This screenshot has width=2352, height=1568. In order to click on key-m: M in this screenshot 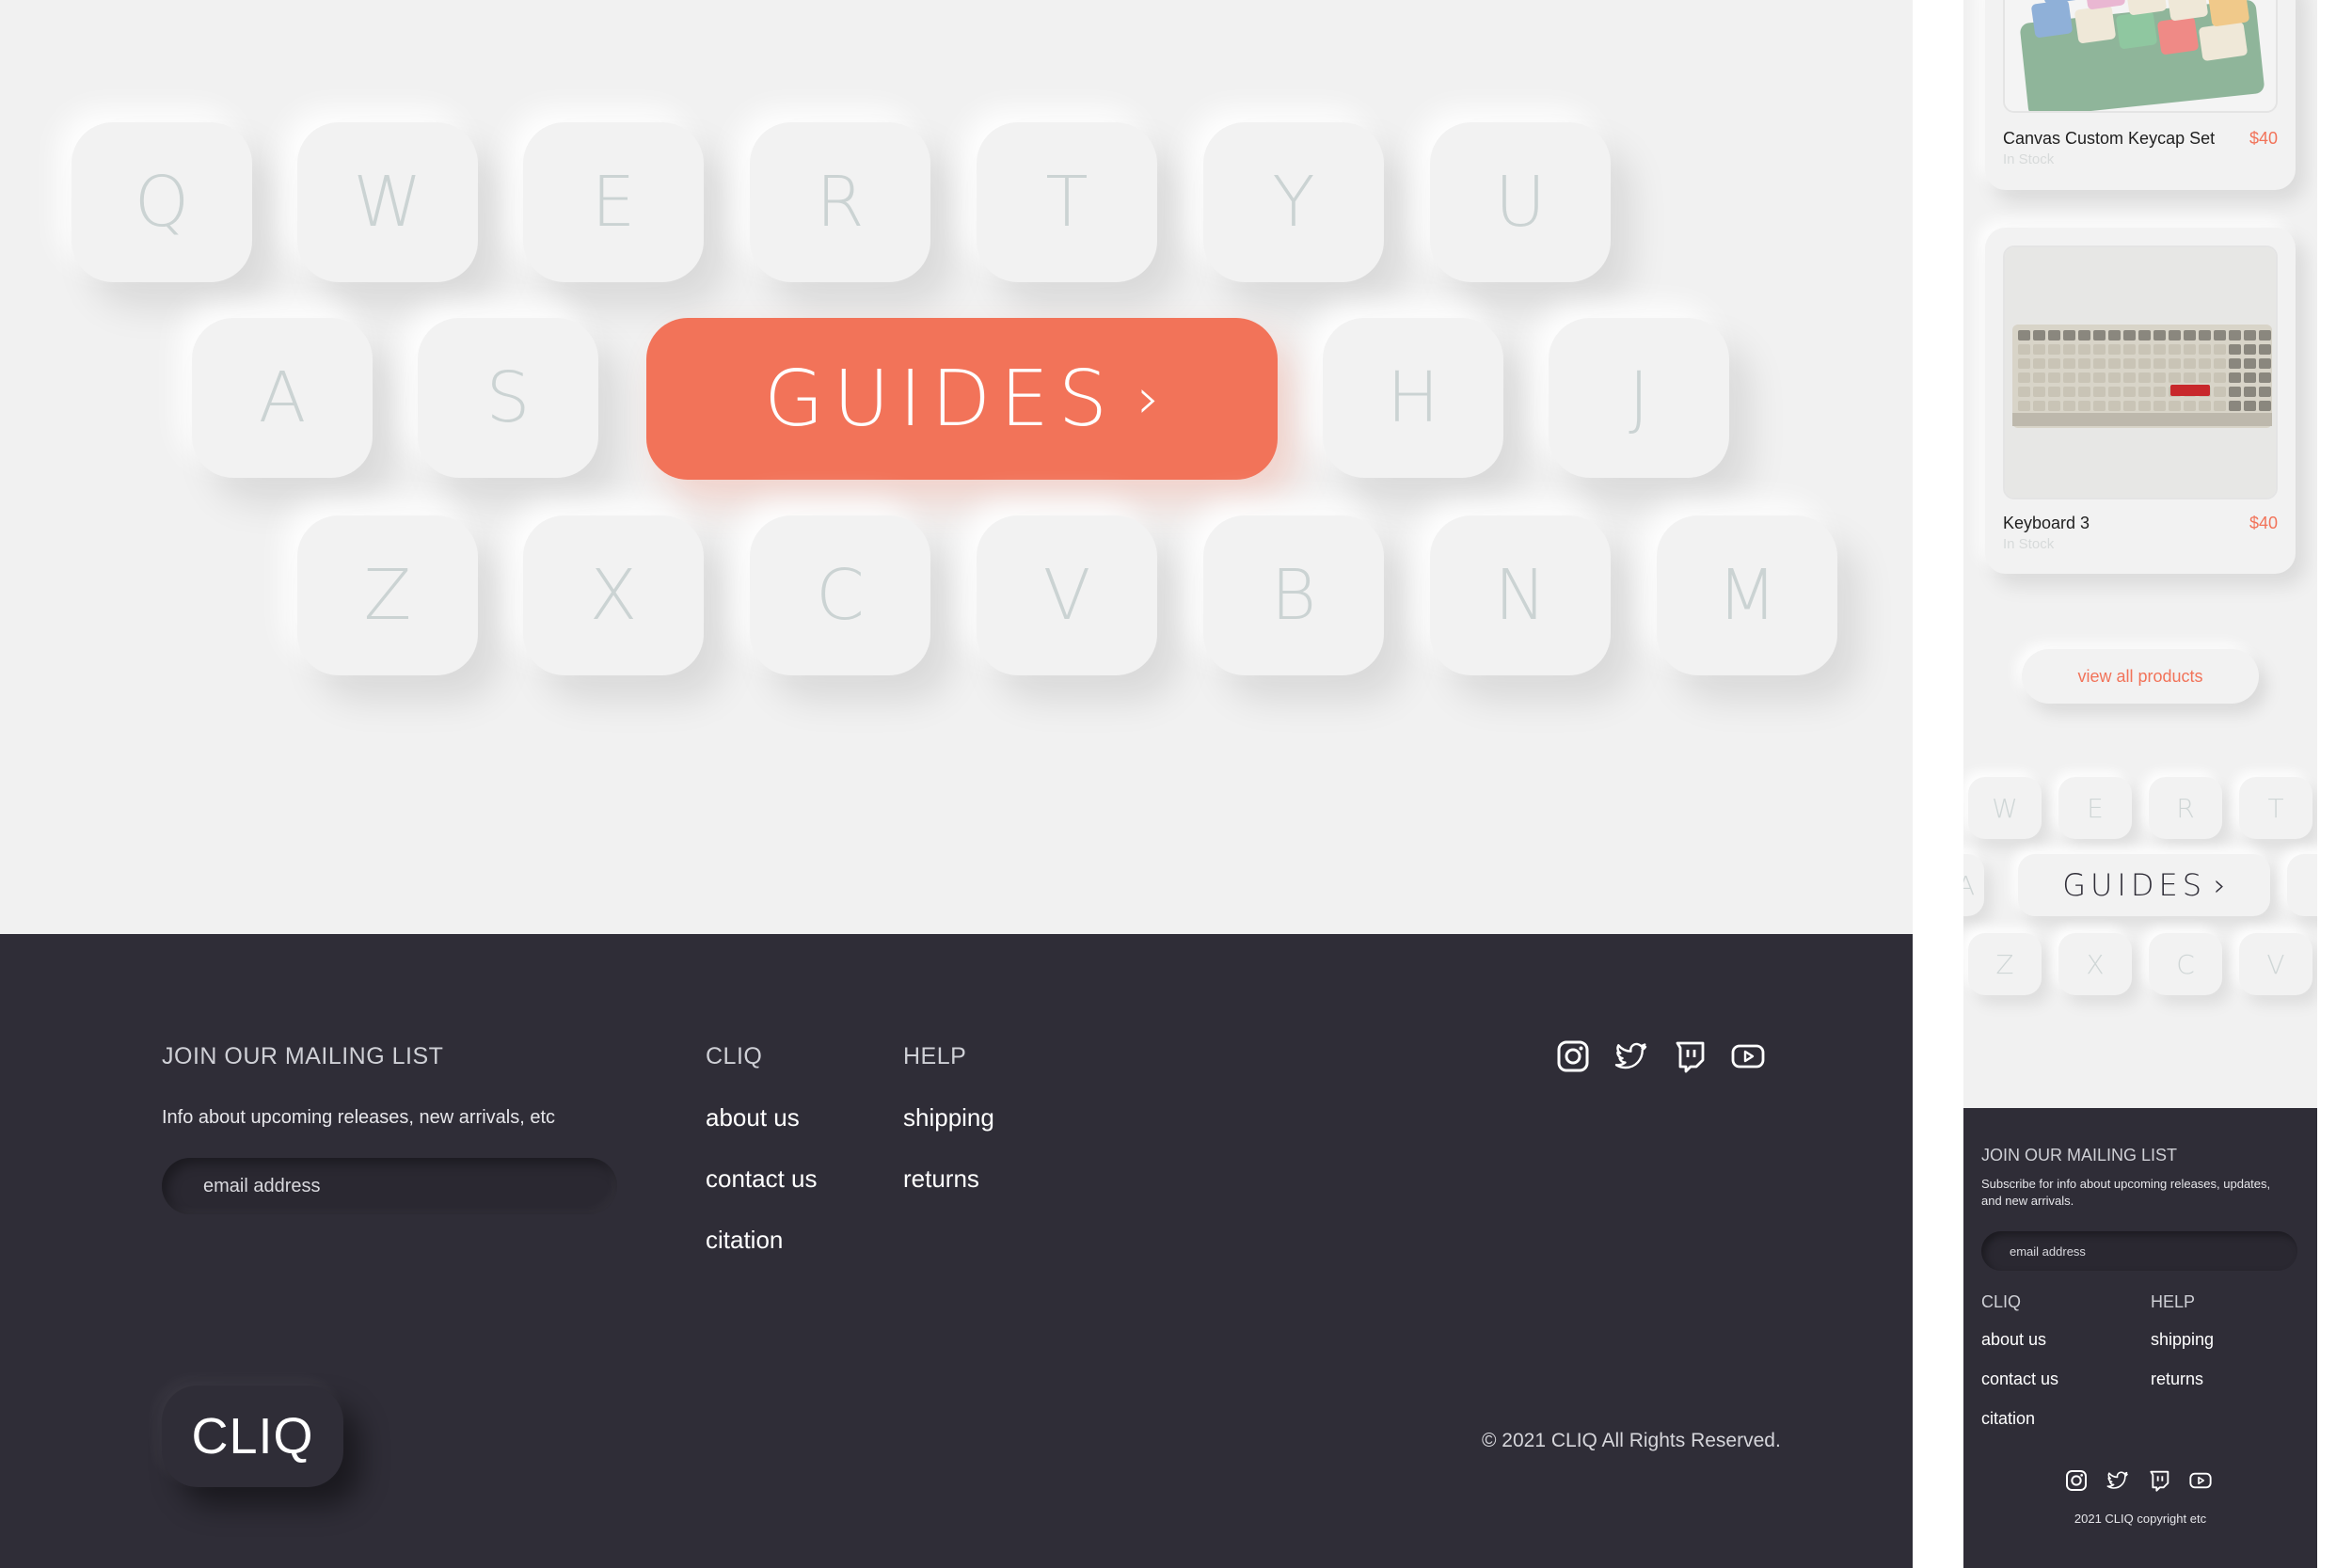, I will do `click(1747, 595)`.